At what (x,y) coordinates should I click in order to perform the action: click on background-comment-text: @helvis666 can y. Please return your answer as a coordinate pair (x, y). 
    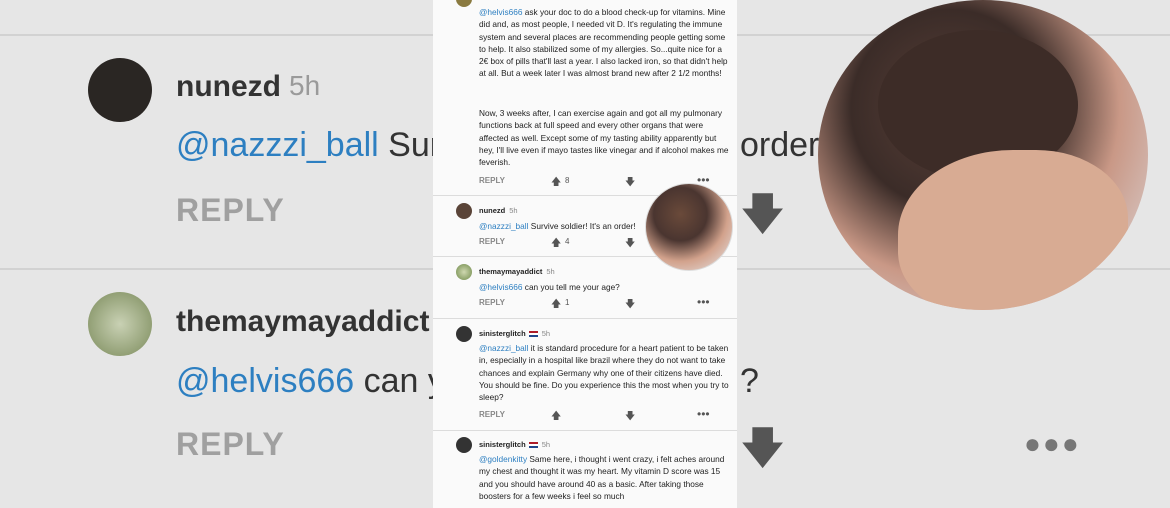
    Looking at the image, I should click on (310, 381).